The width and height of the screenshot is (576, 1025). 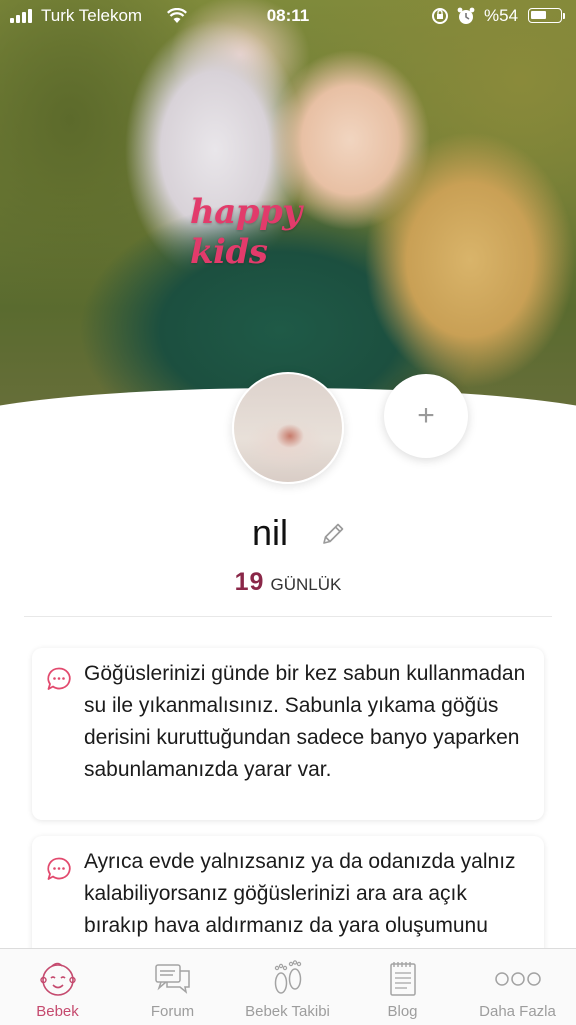 I want to click on divider, so click(x=288, y=616).